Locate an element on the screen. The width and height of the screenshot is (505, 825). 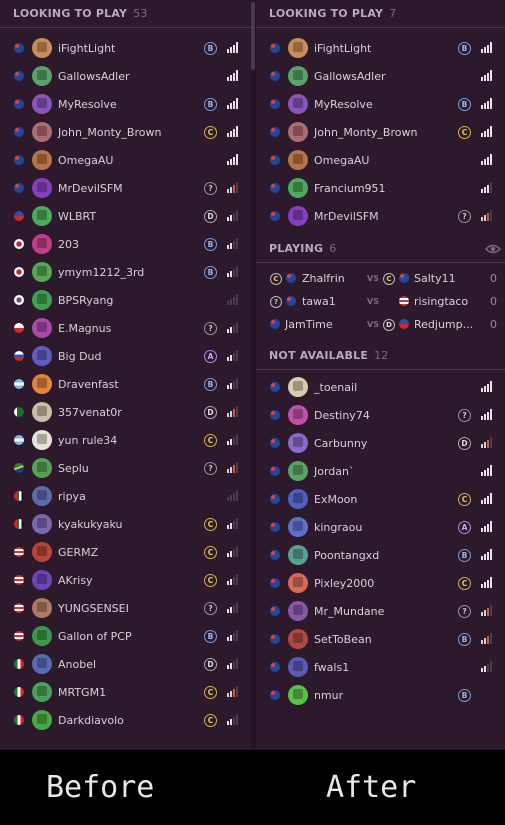
rank-badge: B is located at coordinates (210, 104).